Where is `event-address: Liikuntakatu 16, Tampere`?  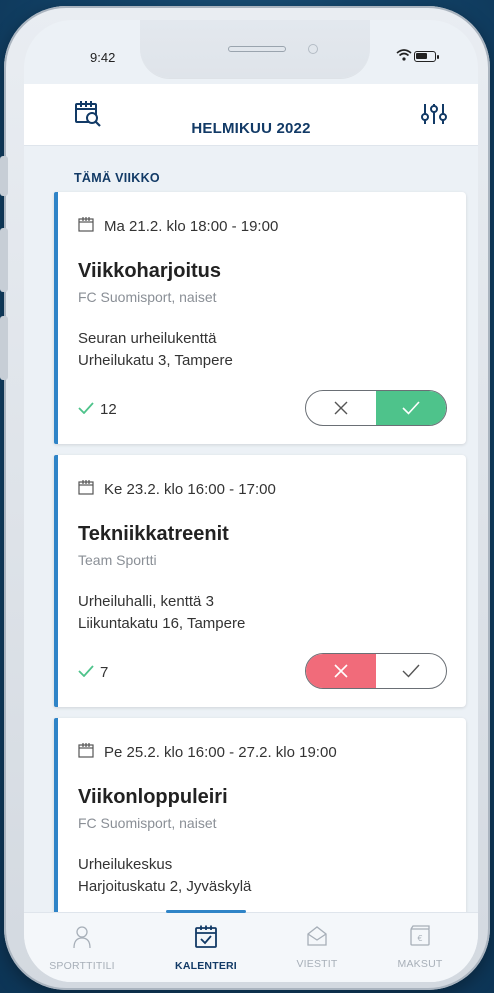 event-address: Liikuntakatu 16, Tampere is located at coordinates (162, 623).